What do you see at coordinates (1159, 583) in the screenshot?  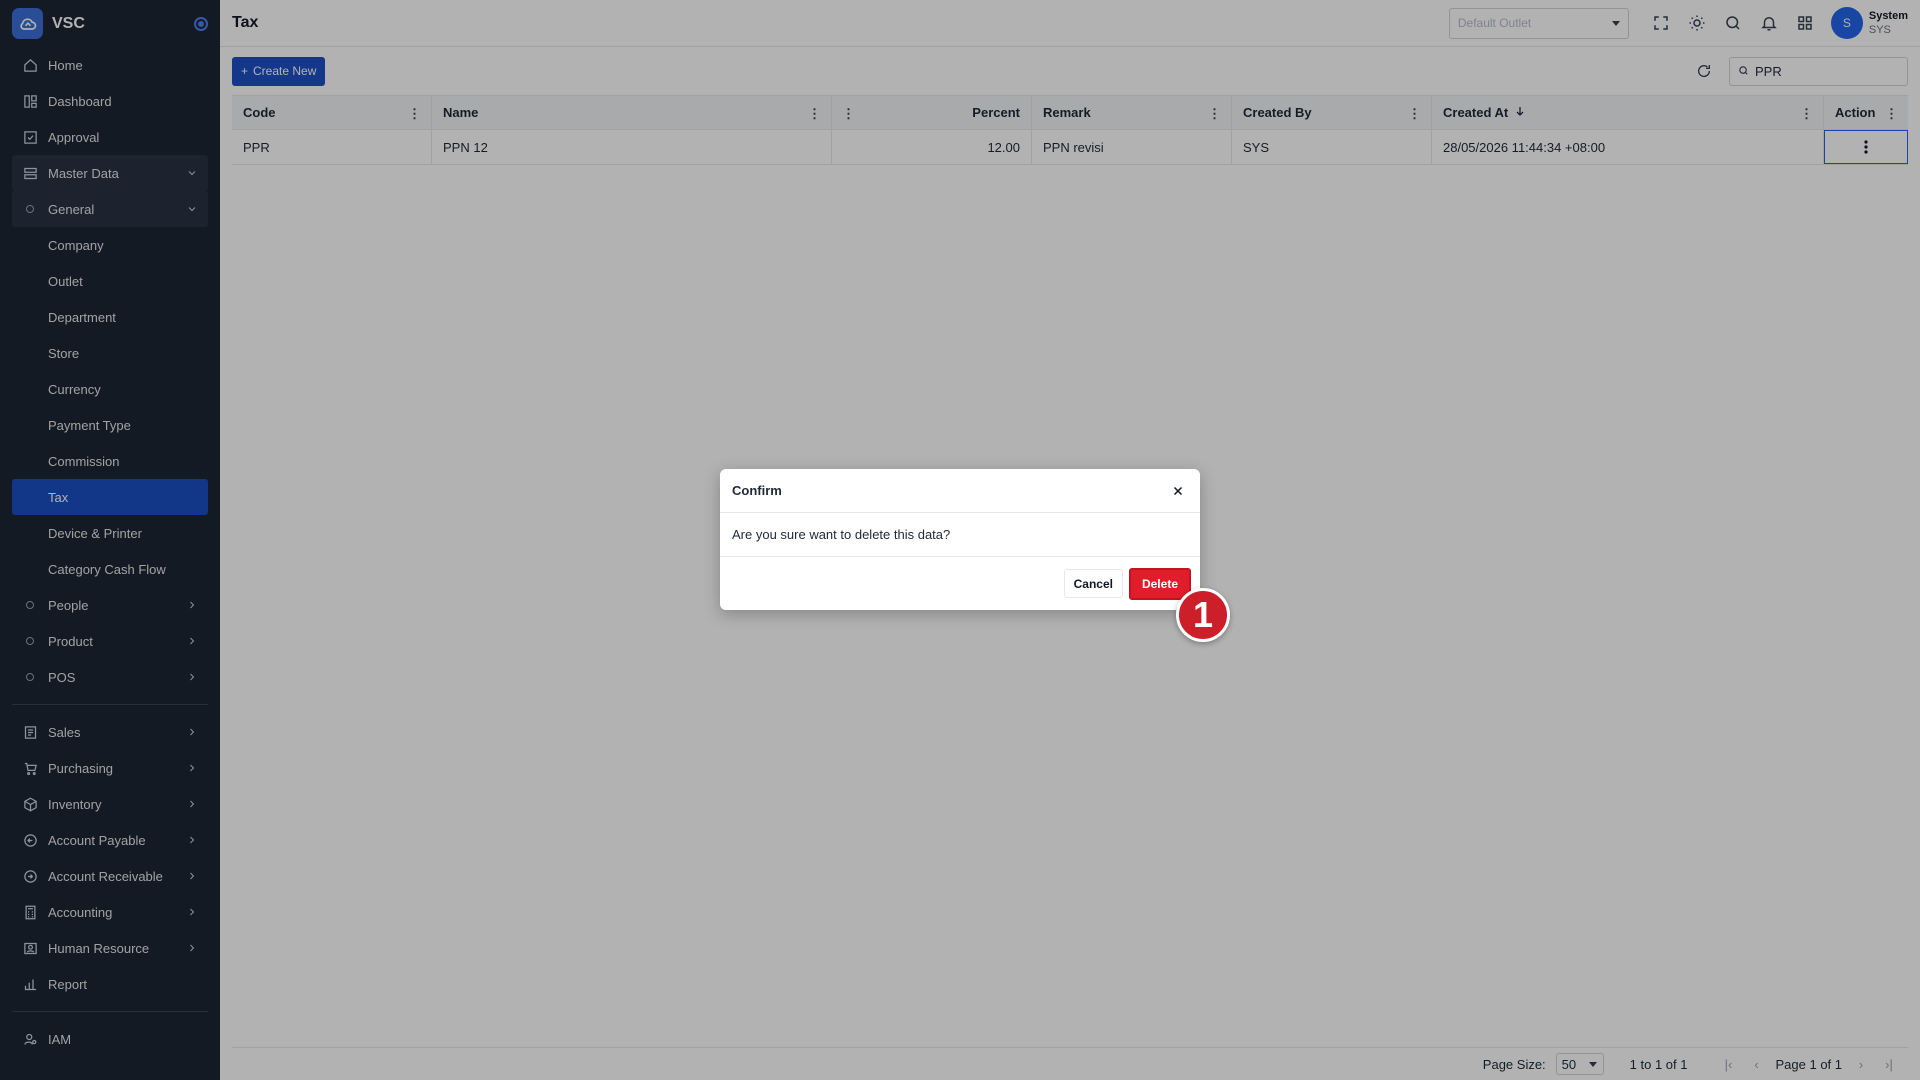 I see `delete-button: Delete` at bounding box center [1159, 583].